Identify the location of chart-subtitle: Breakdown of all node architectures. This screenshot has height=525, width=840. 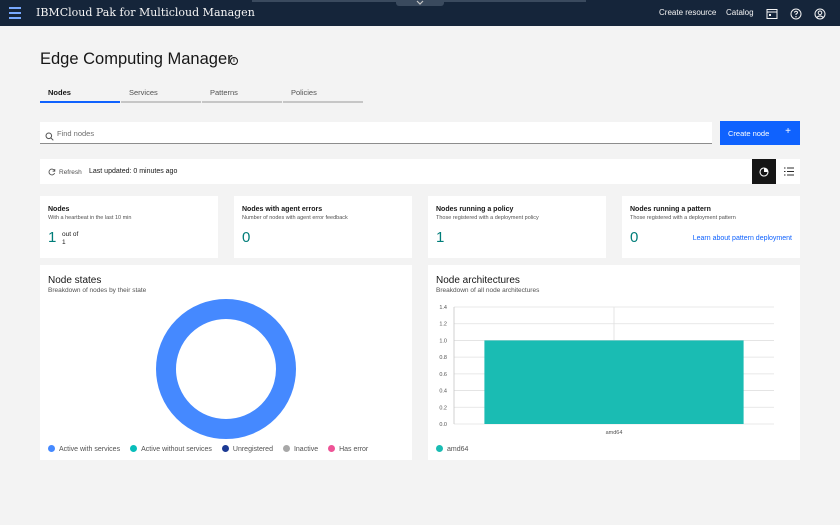
(488, 290).